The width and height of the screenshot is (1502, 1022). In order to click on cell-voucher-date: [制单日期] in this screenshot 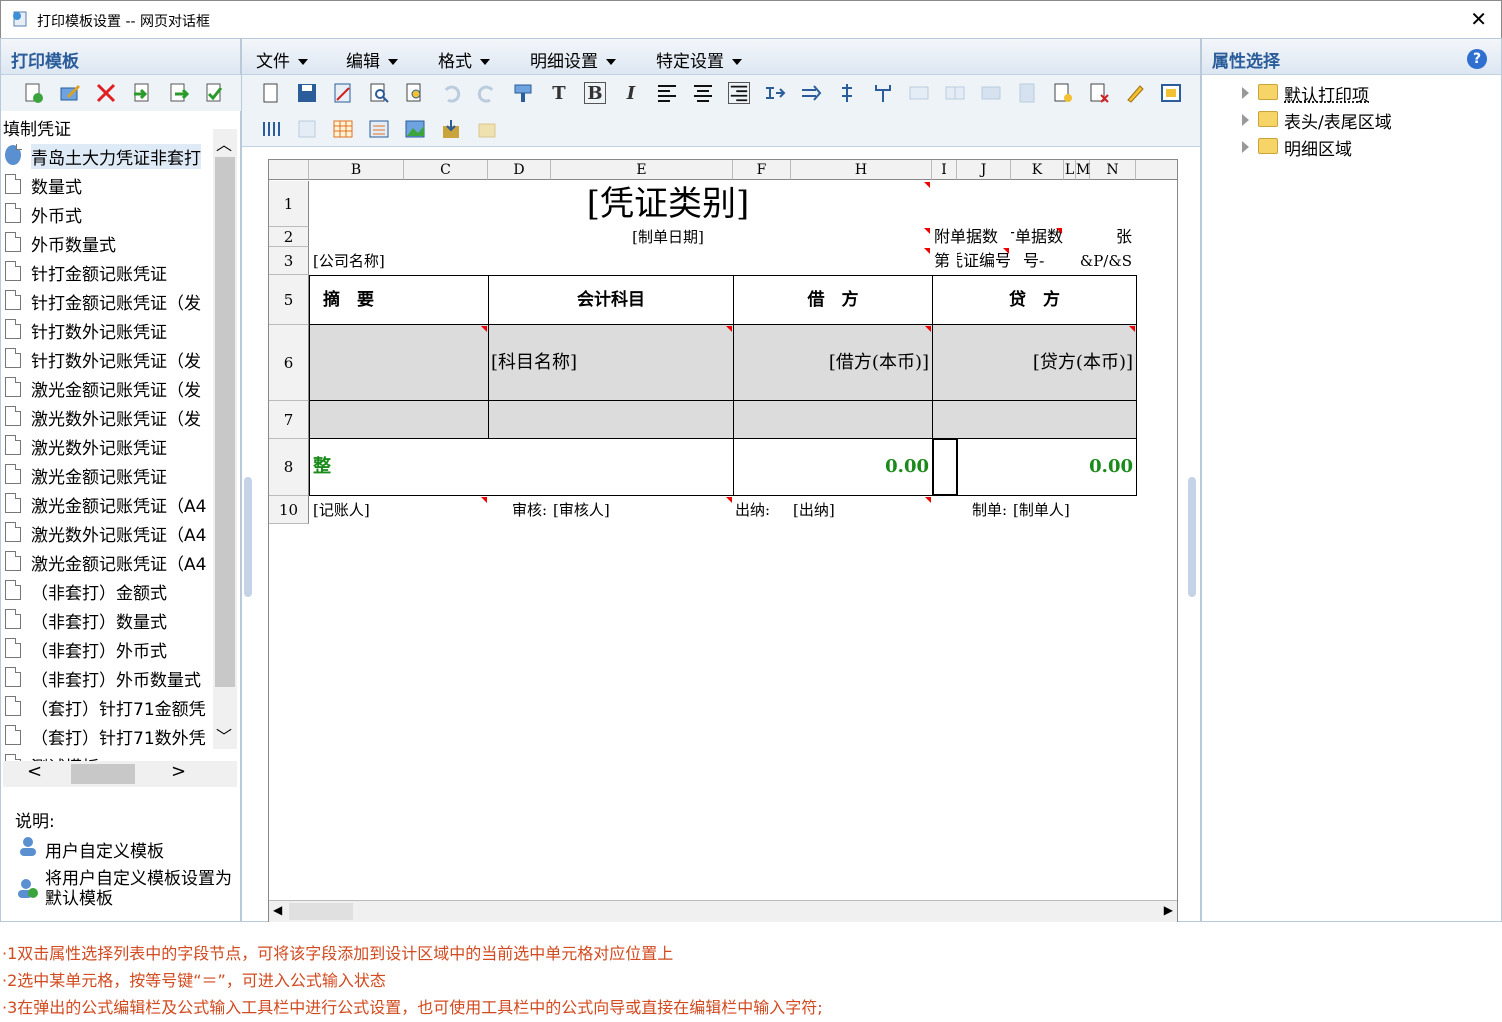, I will do `click(668, 237)`.